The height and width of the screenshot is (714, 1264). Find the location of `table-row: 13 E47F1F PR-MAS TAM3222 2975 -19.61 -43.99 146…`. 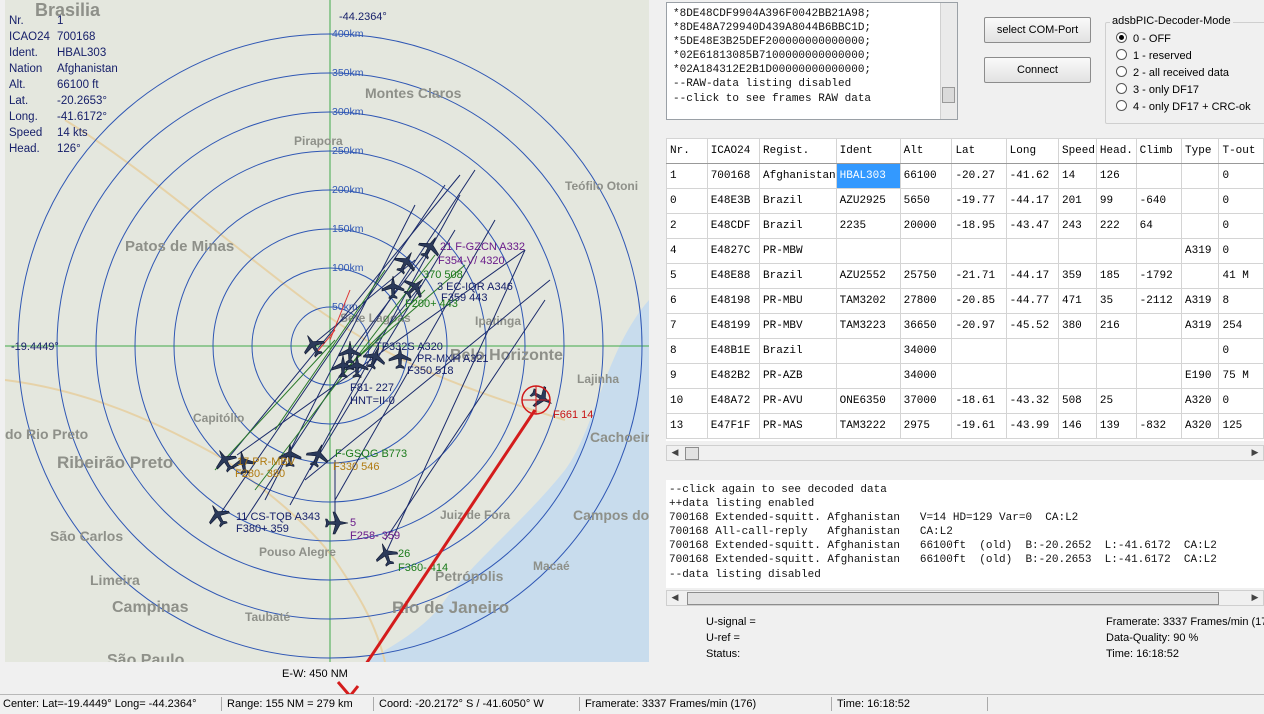

table-row: 13 E47F1F PR-MAS TAM3222 2975 -19.61 -43.99 146… is located at coordinates (965, 426).